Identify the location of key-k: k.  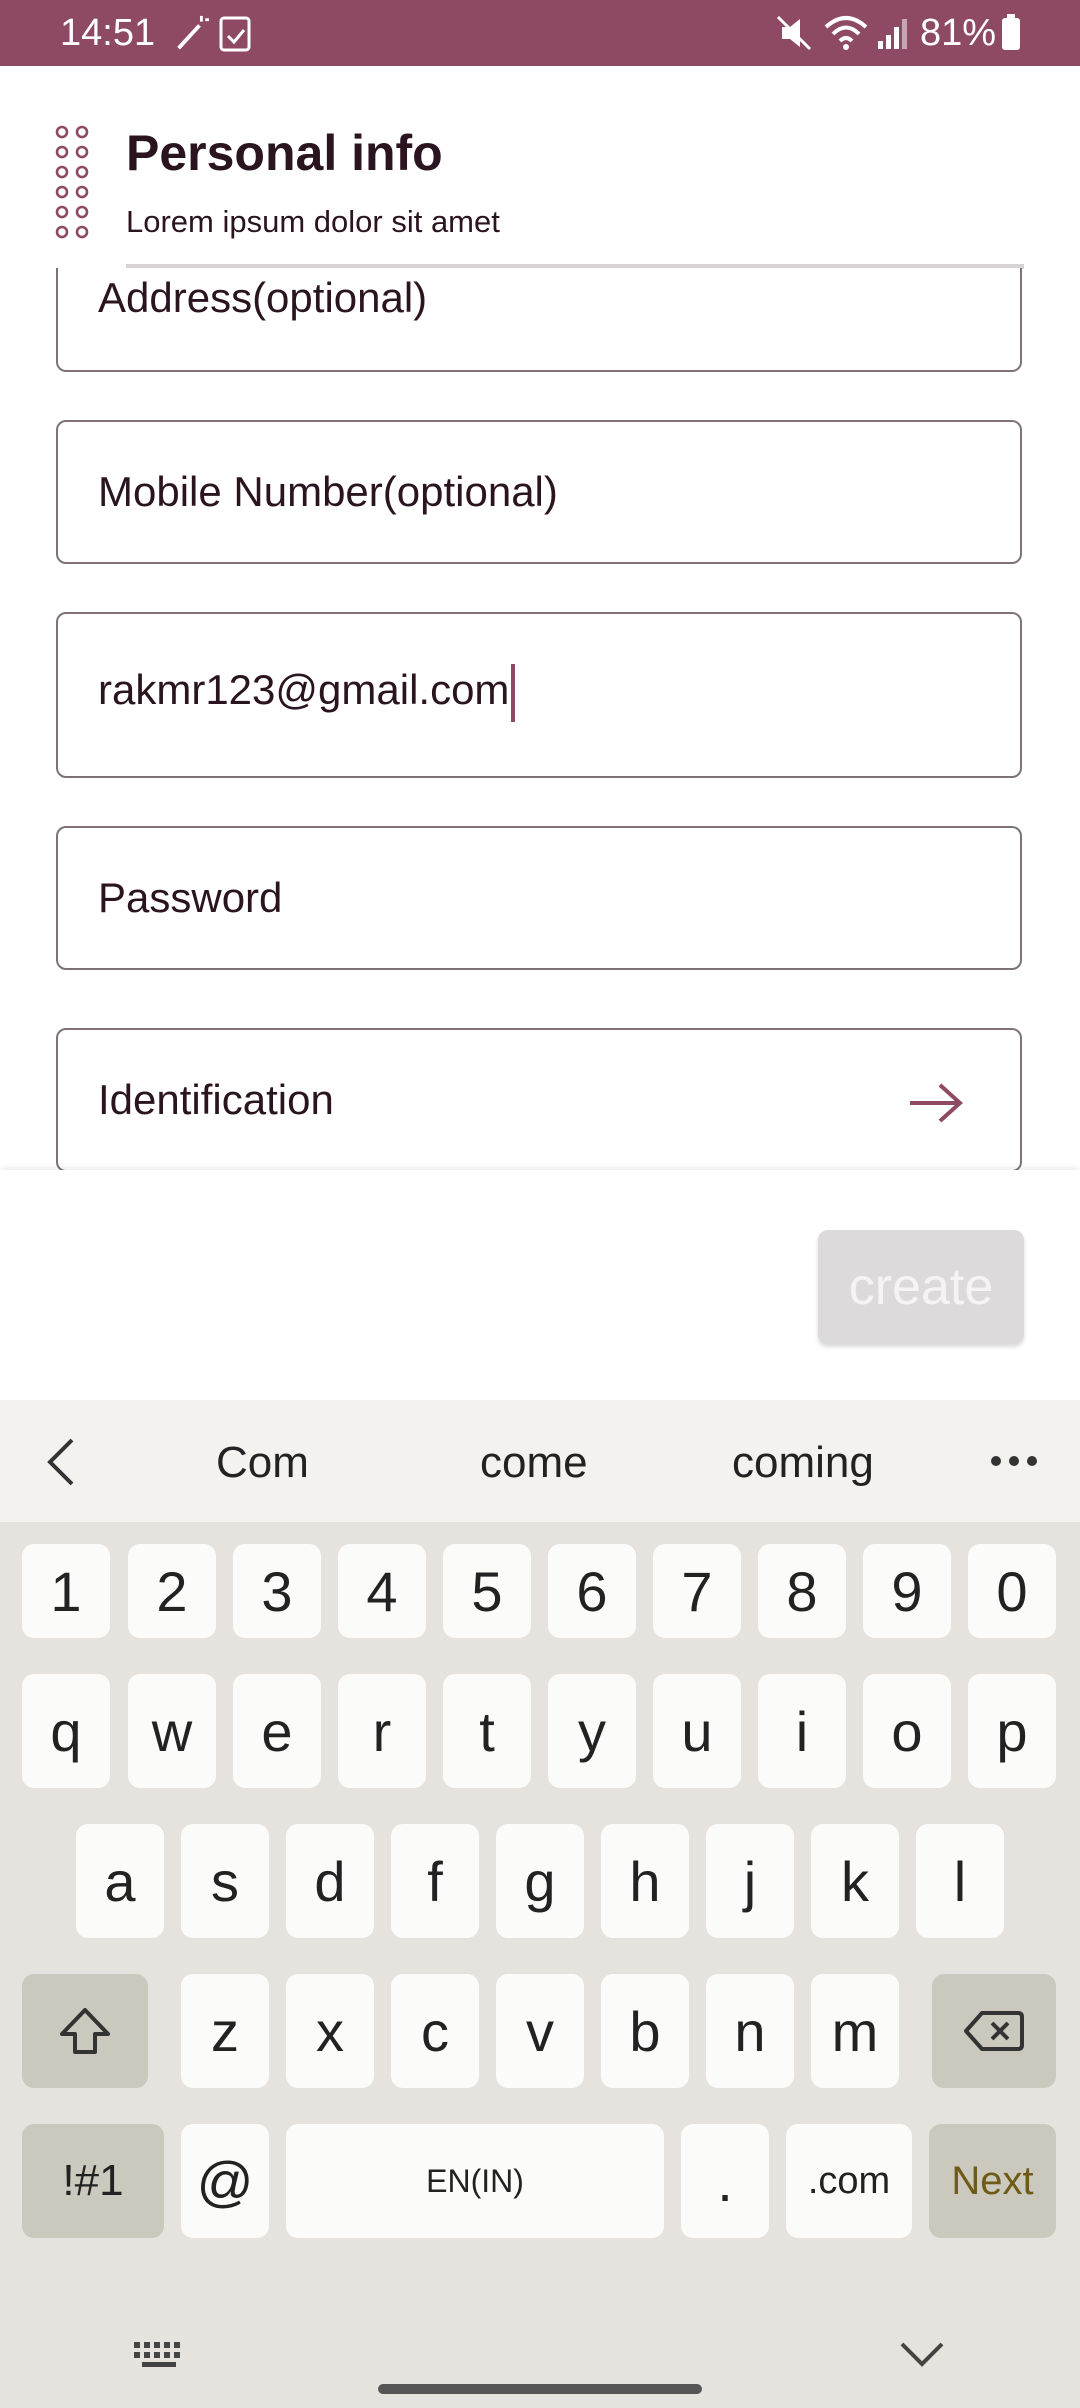
(855, 1881).